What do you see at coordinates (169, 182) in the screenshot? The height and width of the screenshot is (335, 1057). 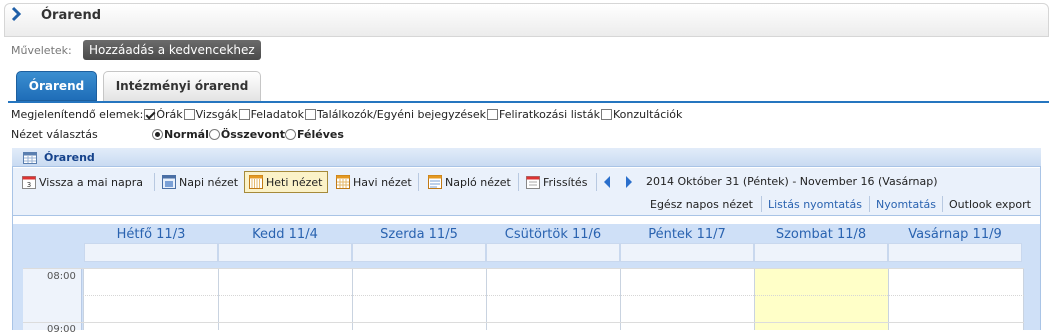 I see `day-view-icon` at bounding box center [169, 182].